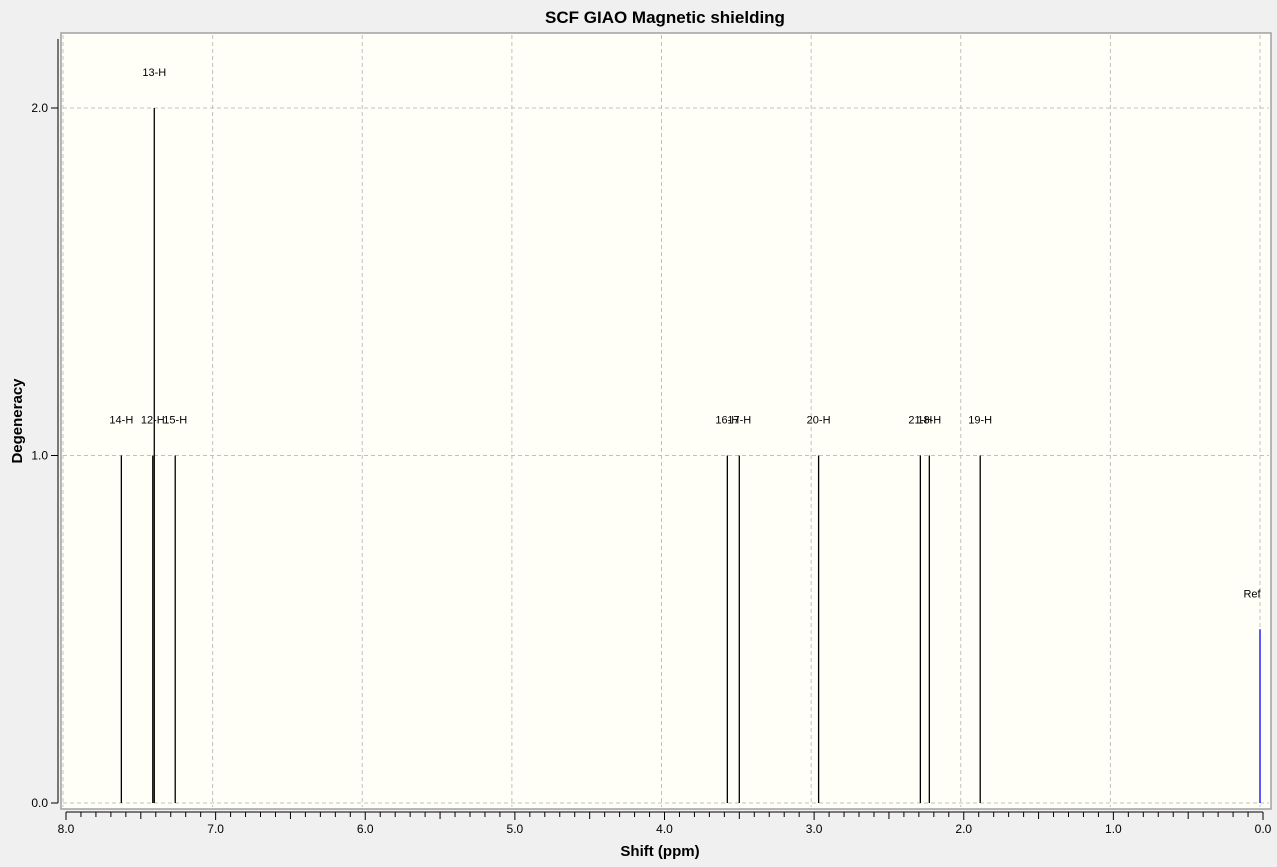 This screenshot has height=867, width=1277. What do you see at coordinates (1252, 594) in the screenshot?
I see `peak-label: Ref` at bounding box center [1252, 594].